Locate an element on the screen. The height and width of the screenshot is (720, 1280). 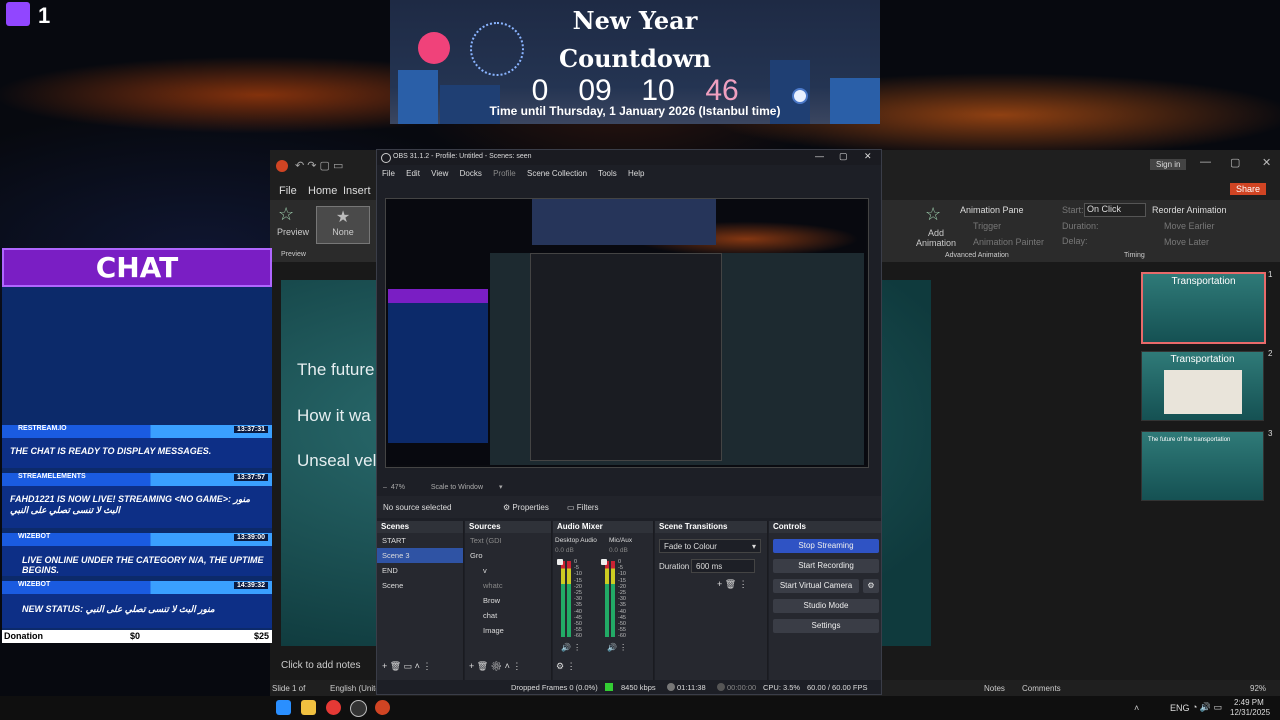
source-toolbar-buttons: + 🗑 ⚙ ˄ ⋮ is located at coordinates (495, 666).